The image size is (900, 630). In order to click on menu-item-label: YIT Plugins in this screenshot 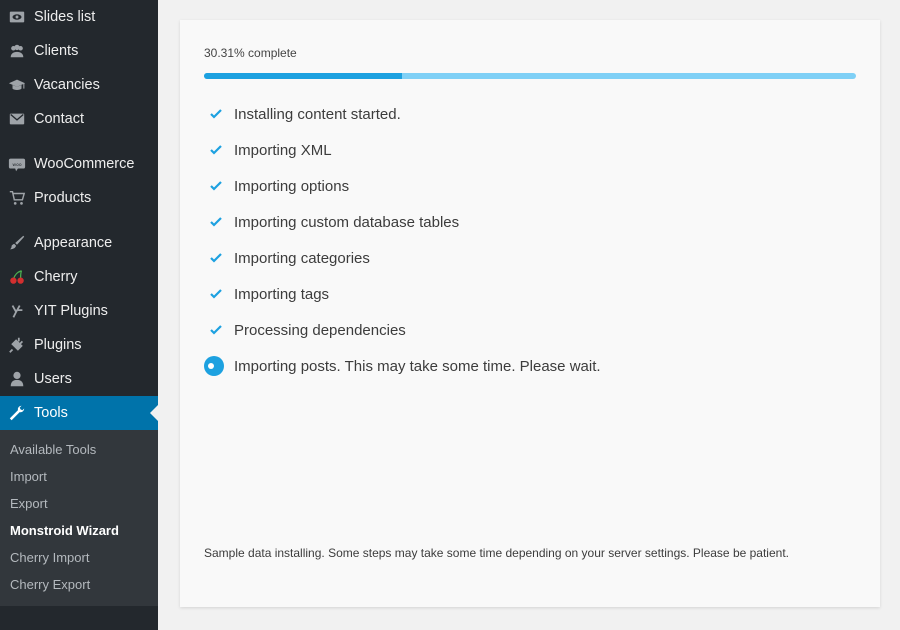, I will do `click(71, 311)`.